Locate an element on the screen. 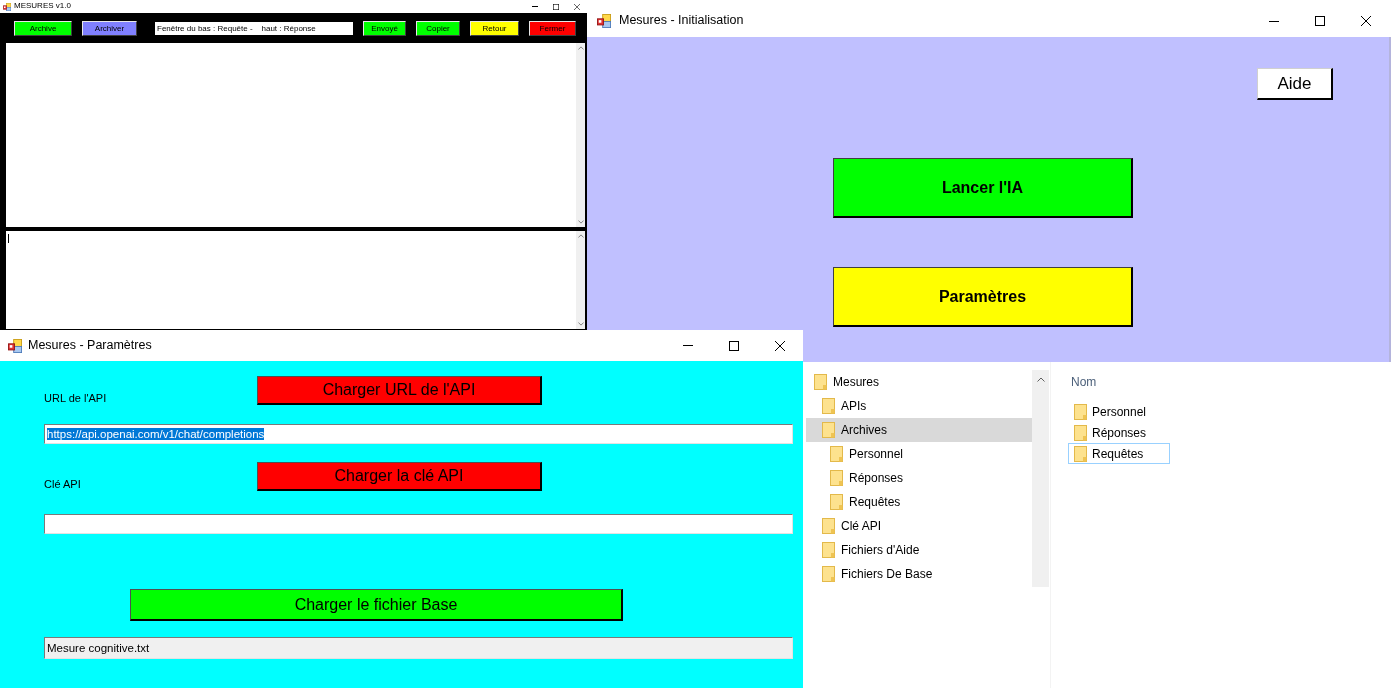  load-key-button: Charger la clé API is located at coordinates (399, 476).